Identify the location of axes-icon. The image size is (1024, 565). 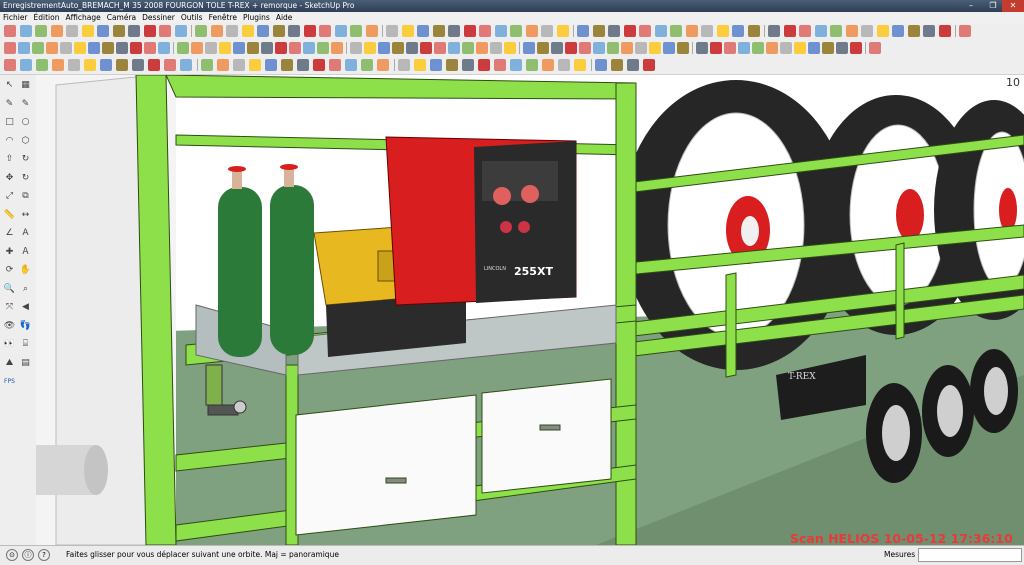
(247, 31).